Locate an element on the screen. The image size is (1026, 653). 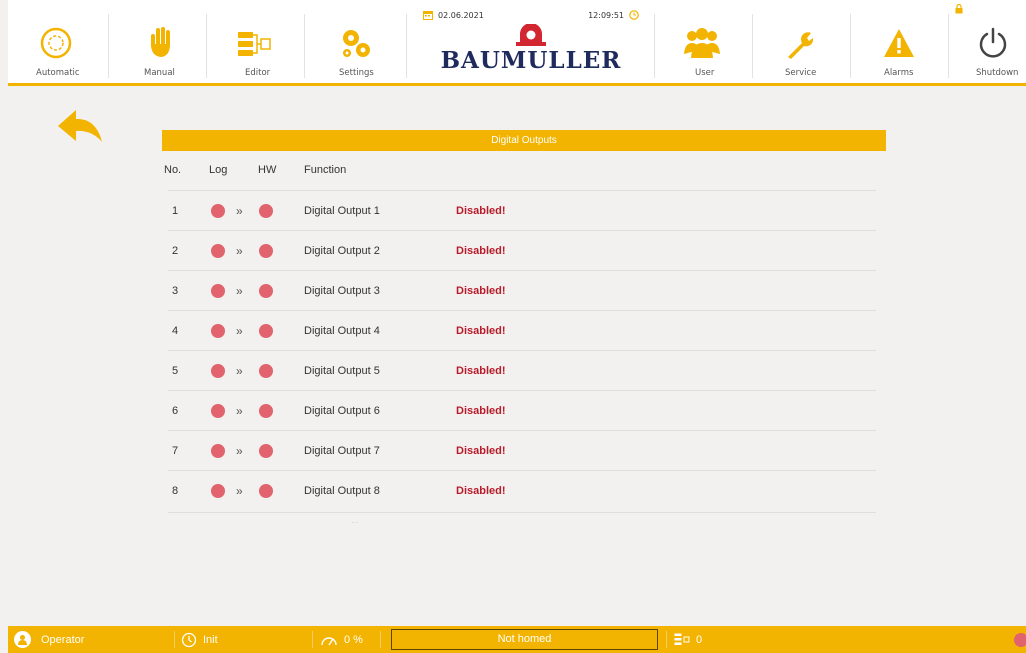
row-function: Digital Output 8 is located at coordinates (342, 491).